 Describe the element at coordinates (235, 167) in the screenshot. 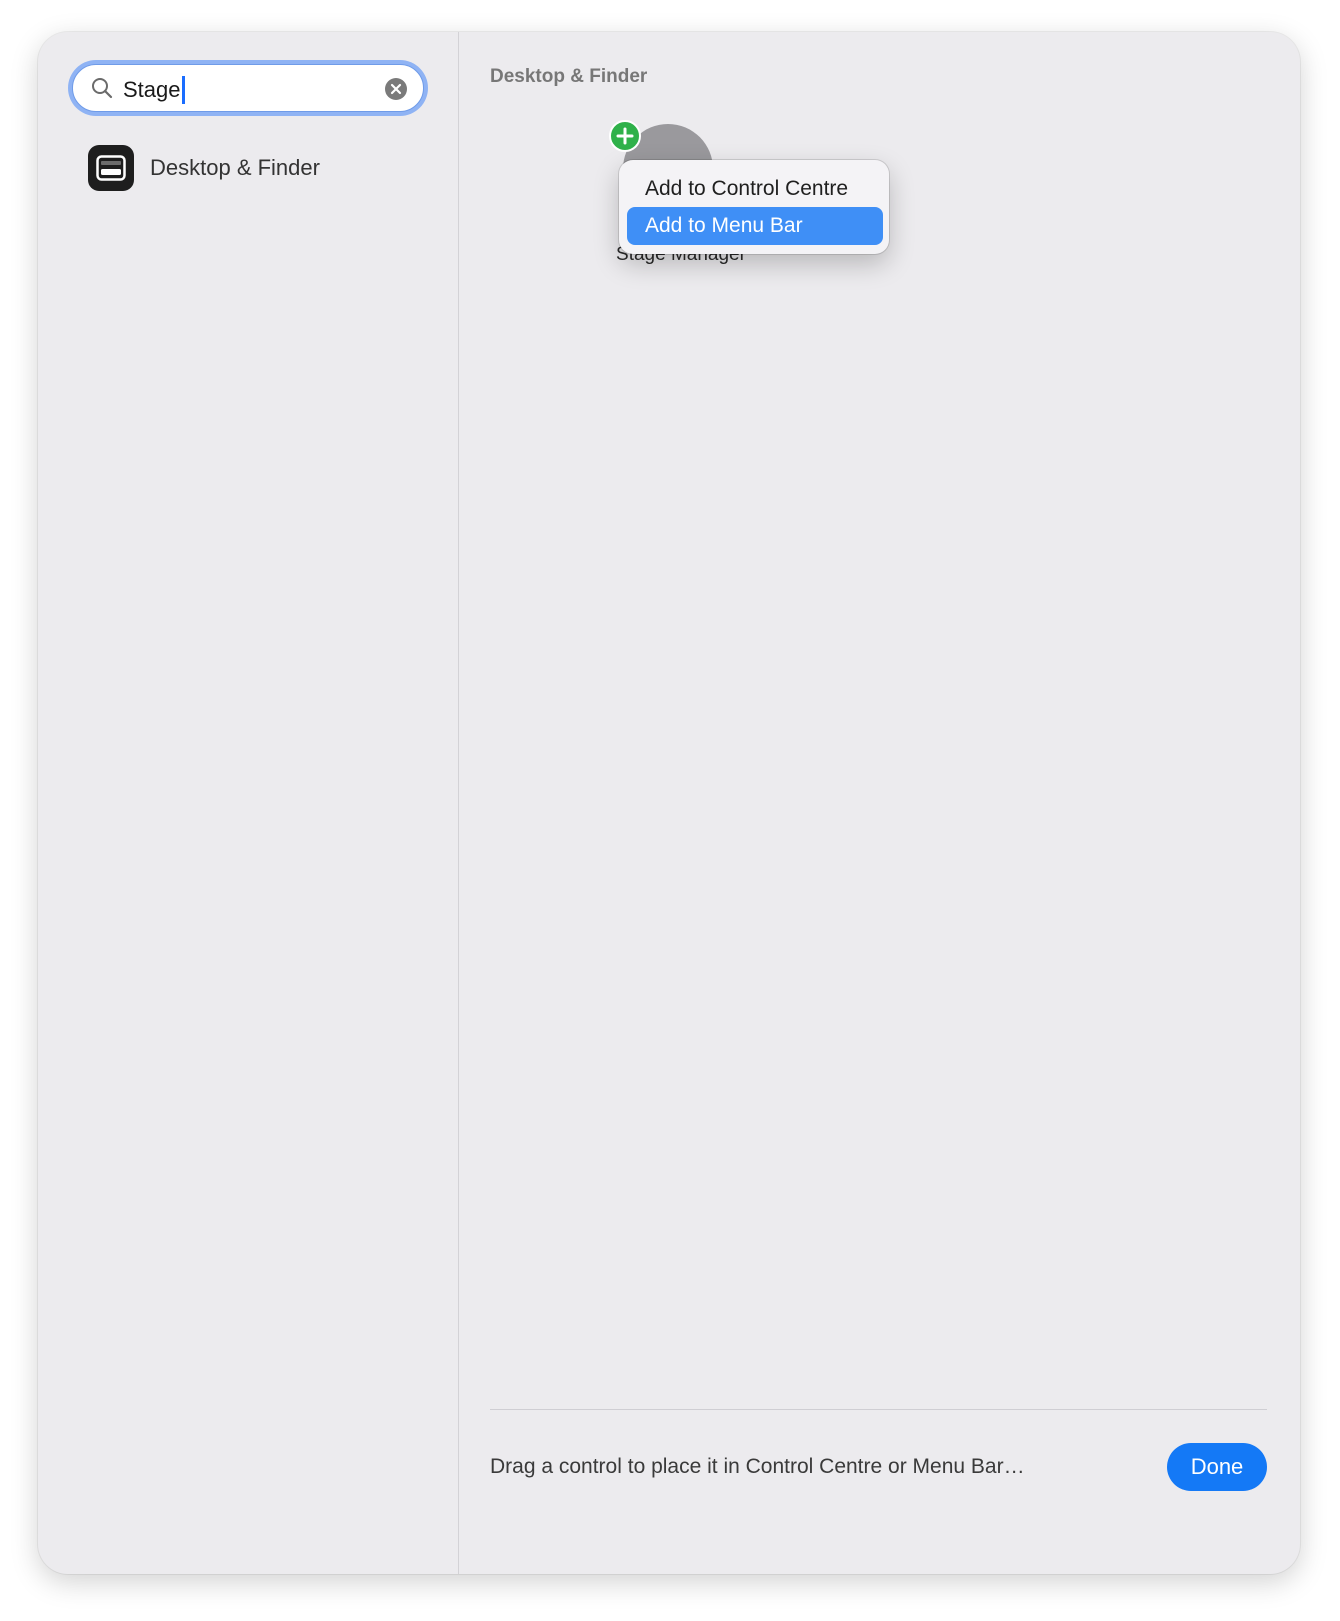

I see `sidebar-item-label: Desktop & Finder` at that location.